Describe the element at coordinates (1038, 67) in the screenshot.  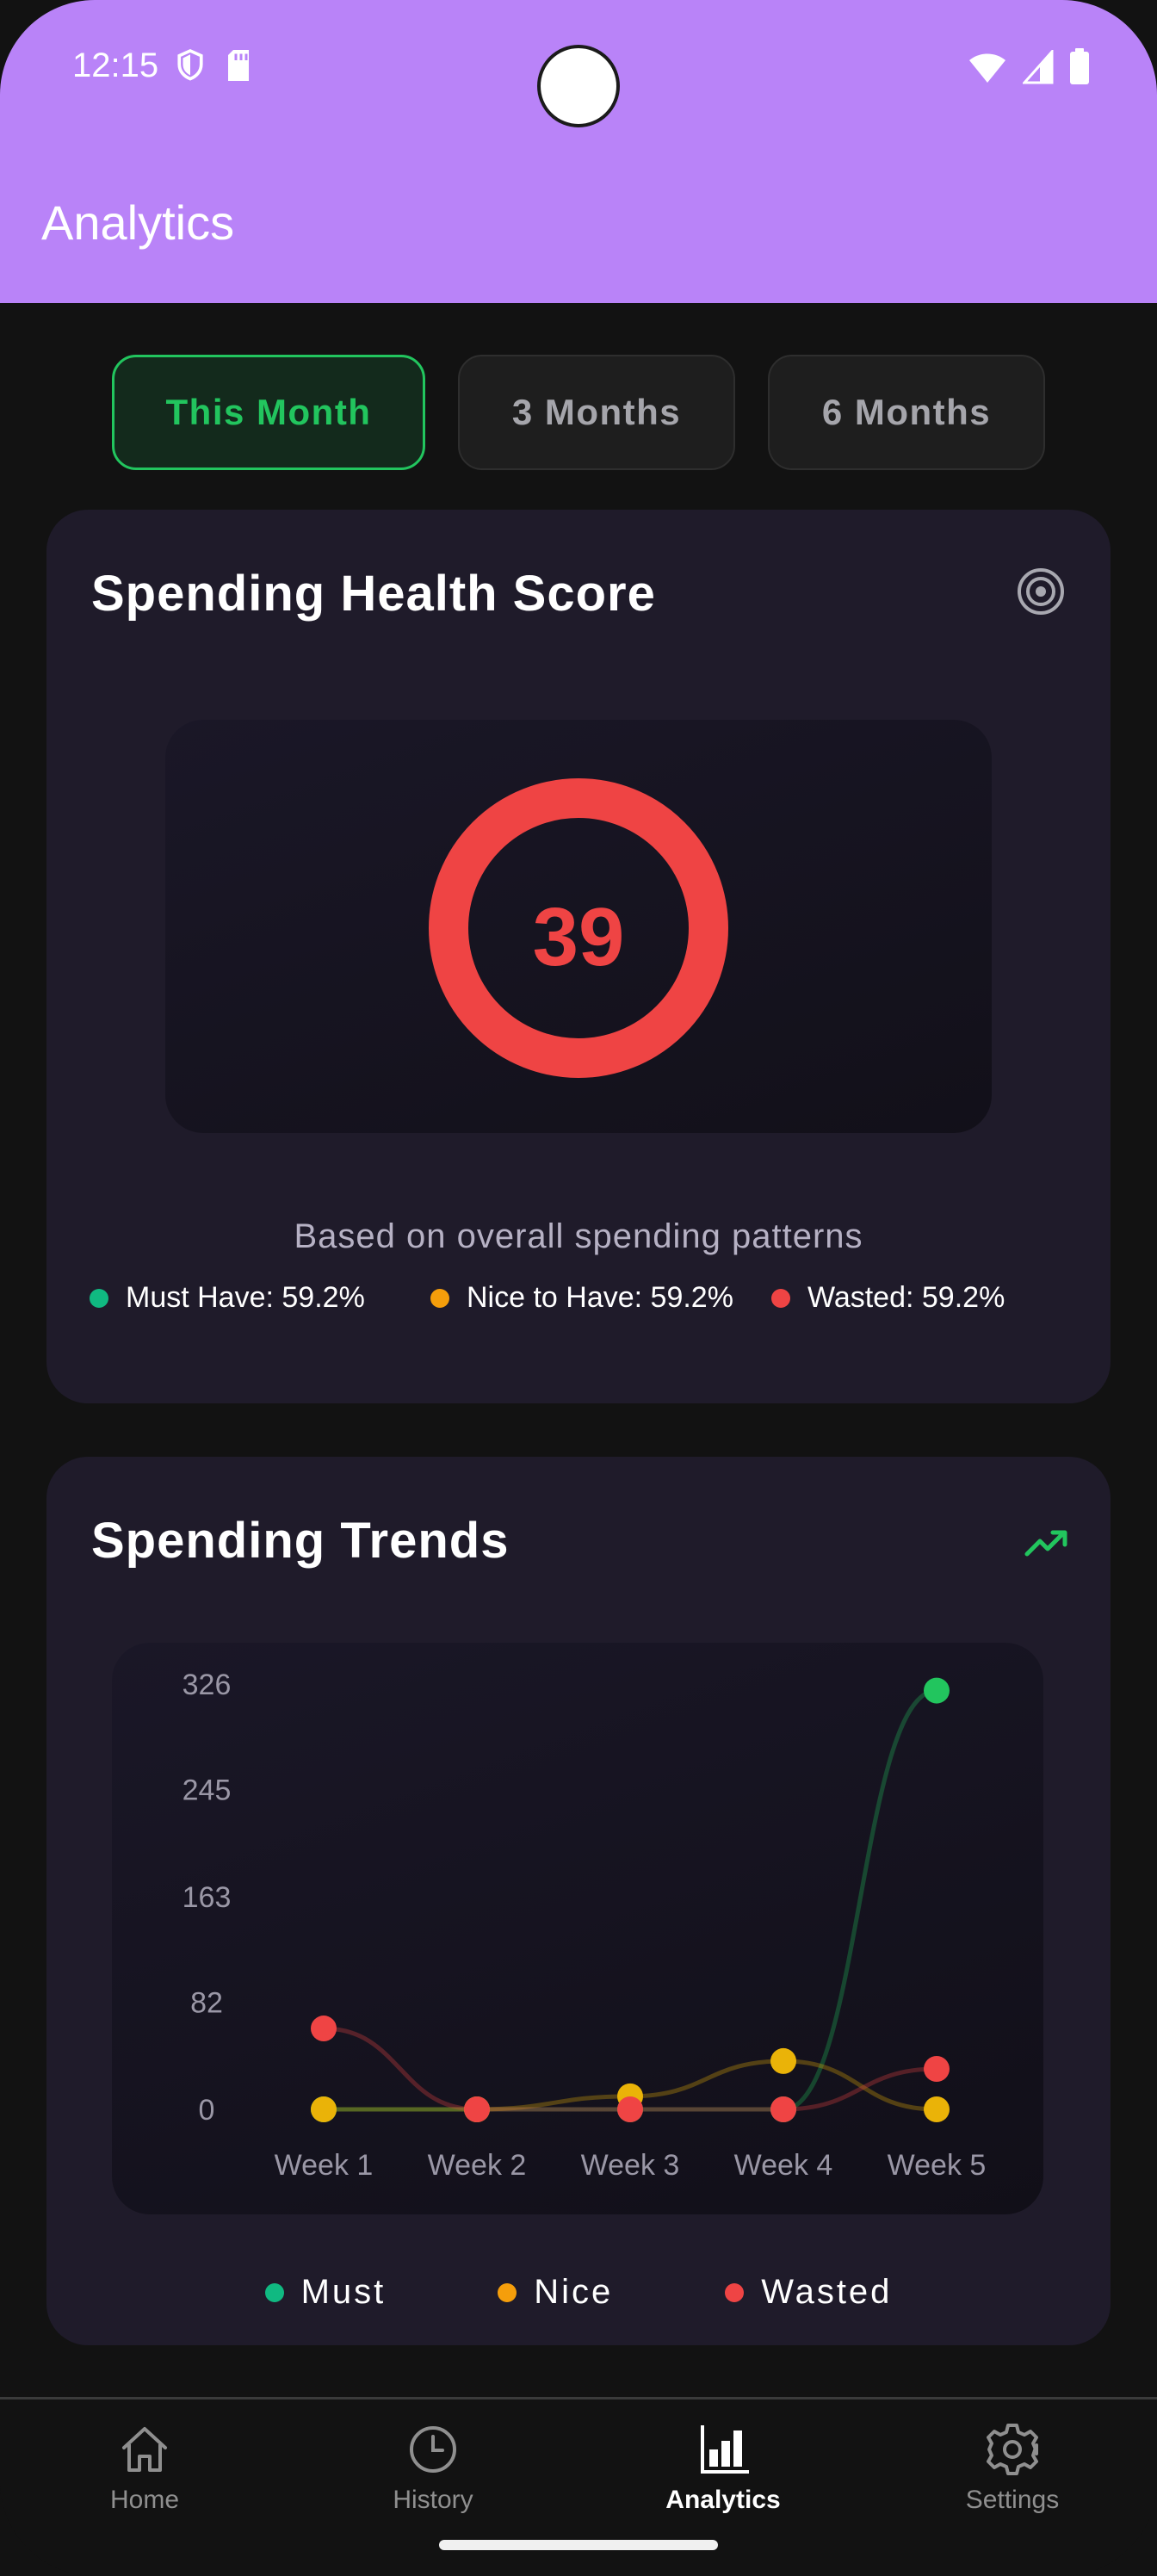
I see `signal-icon` at that location.